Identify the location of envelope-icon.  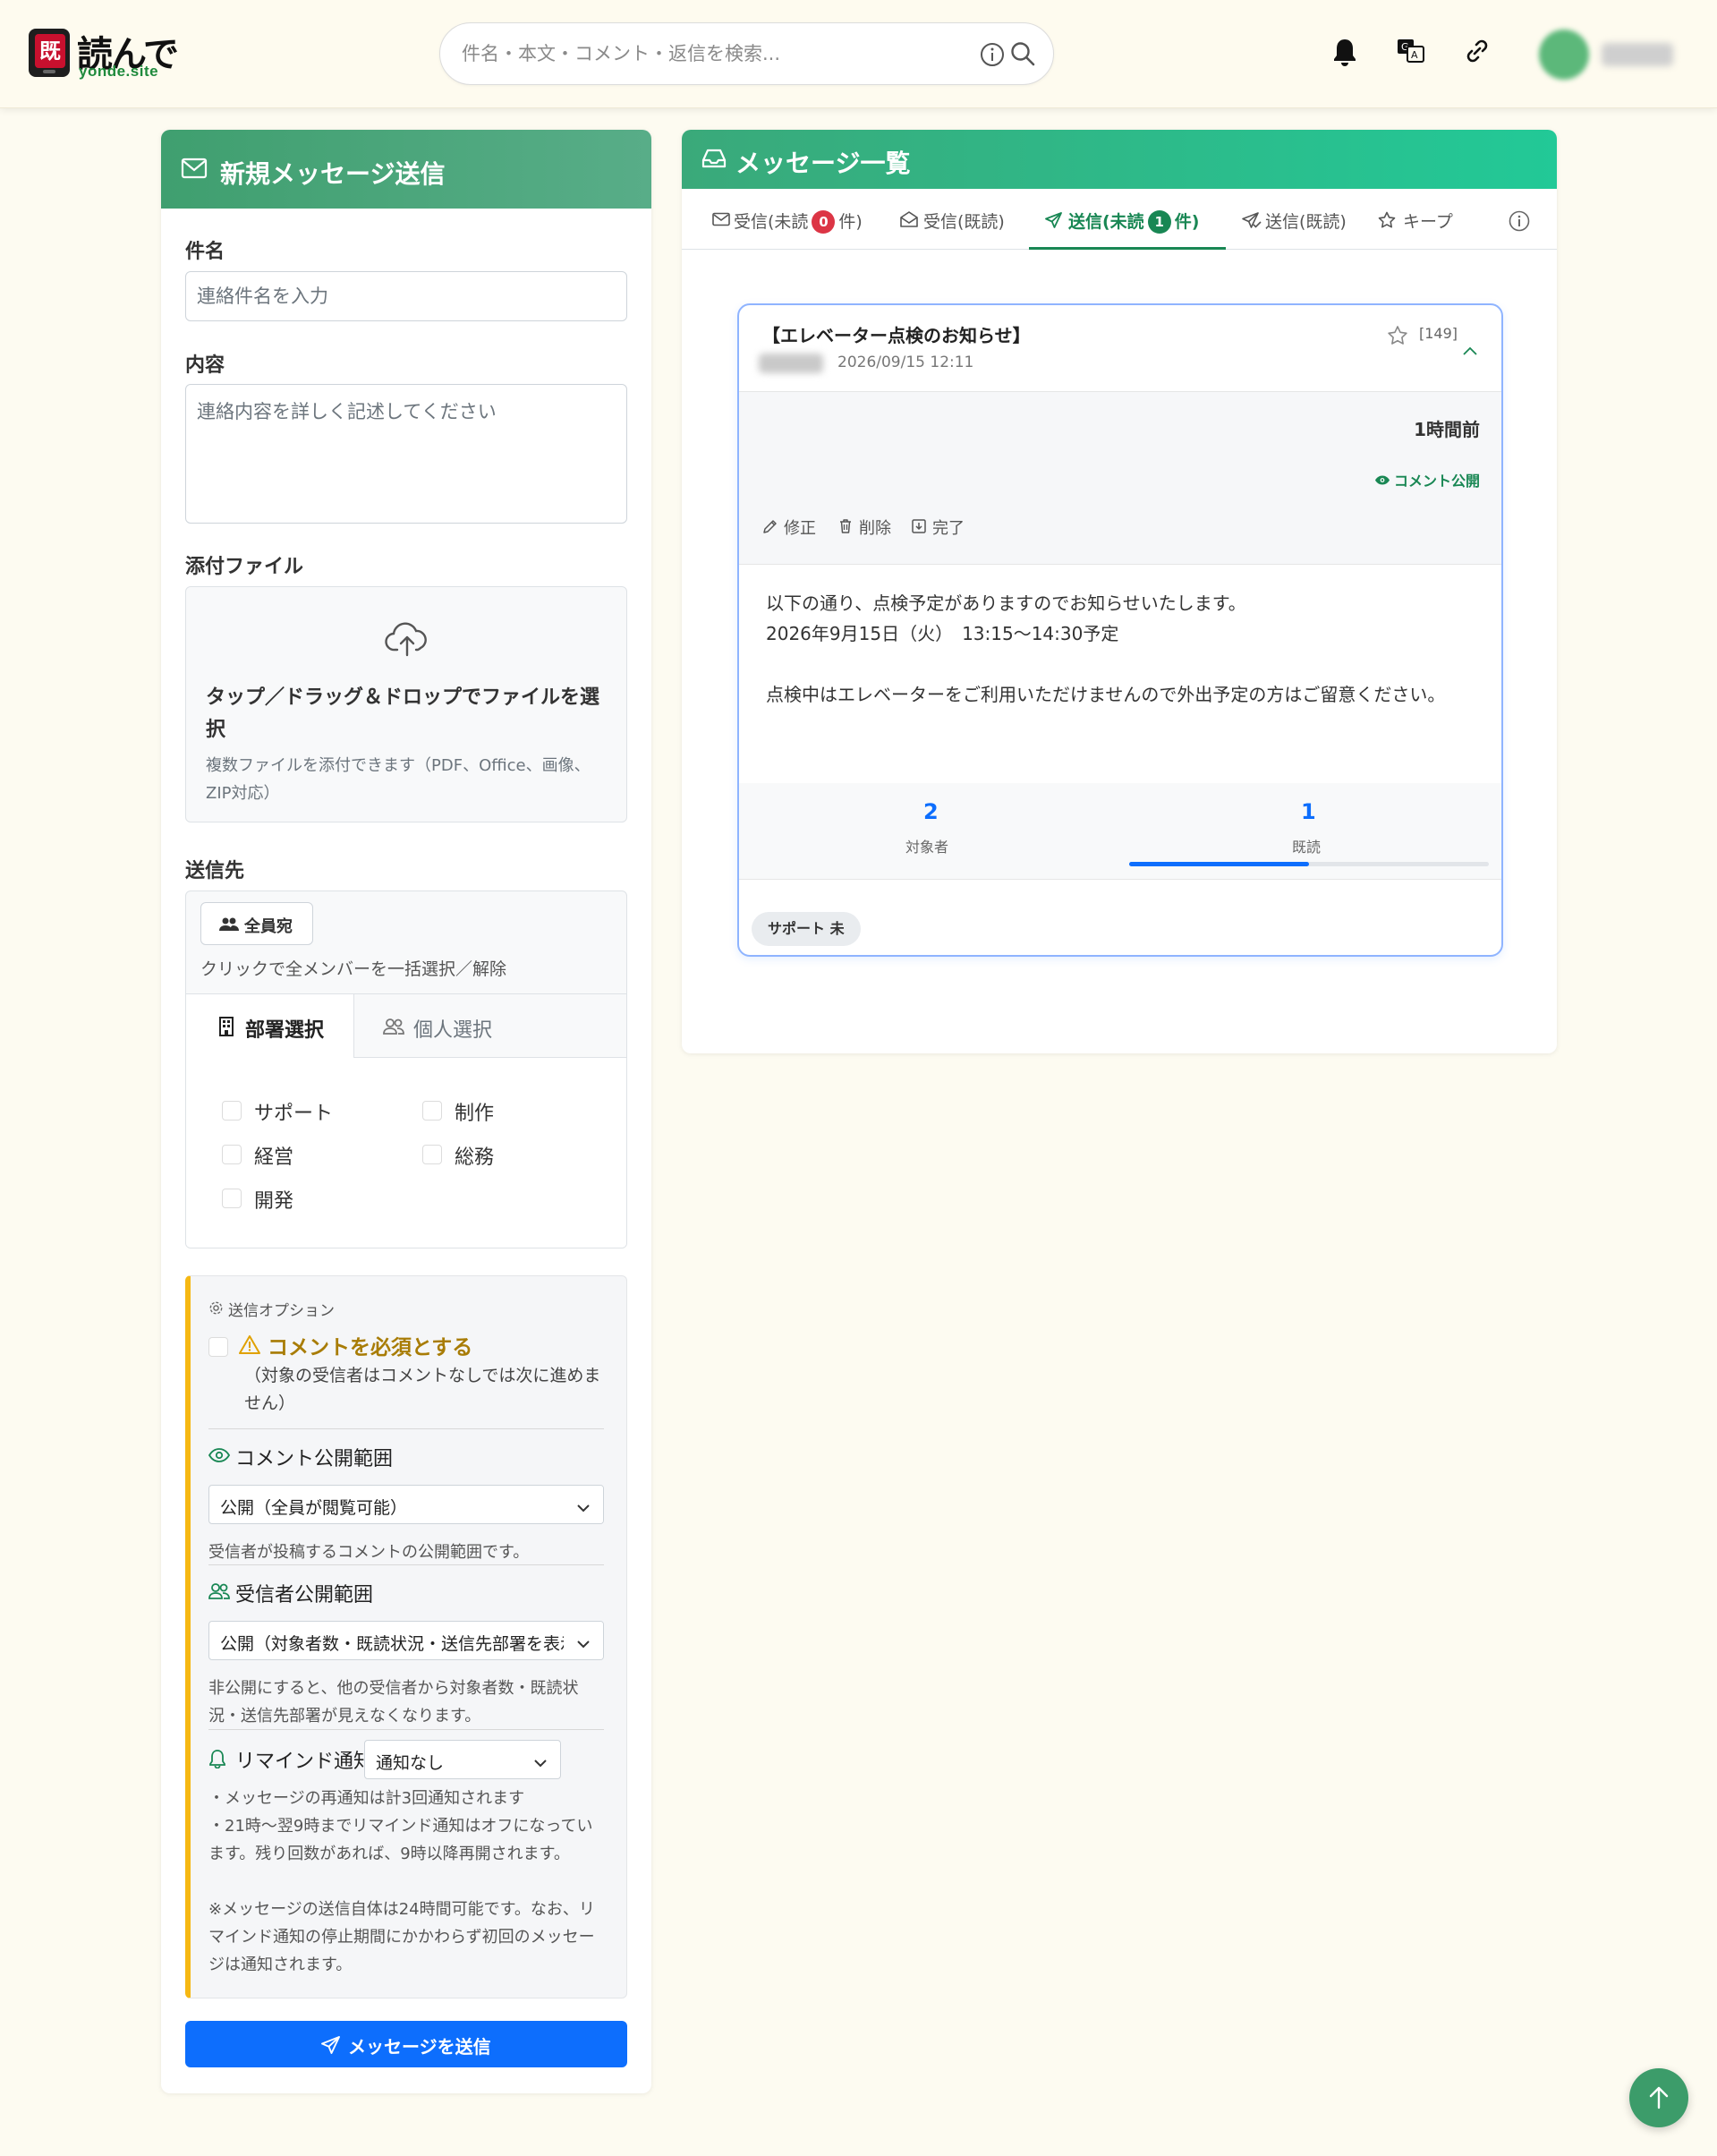
(721, 221).